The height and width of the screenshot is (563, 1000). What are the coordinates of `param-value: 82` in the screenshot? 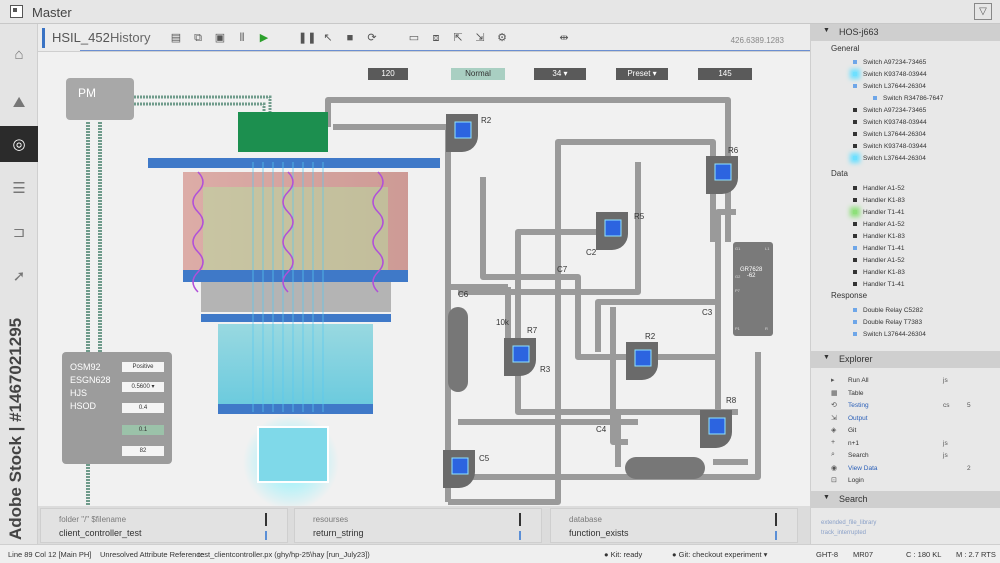 It's located at (143, 451).